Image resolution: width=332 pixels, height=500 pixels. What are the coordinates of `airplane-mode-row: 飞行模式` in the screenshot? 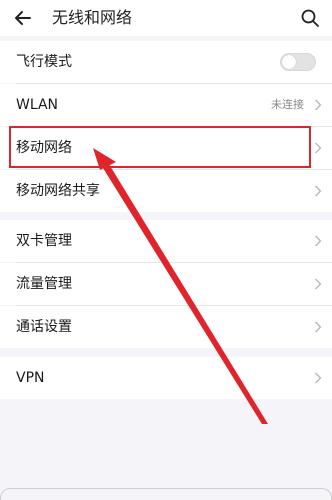 It's located at (166, 62).